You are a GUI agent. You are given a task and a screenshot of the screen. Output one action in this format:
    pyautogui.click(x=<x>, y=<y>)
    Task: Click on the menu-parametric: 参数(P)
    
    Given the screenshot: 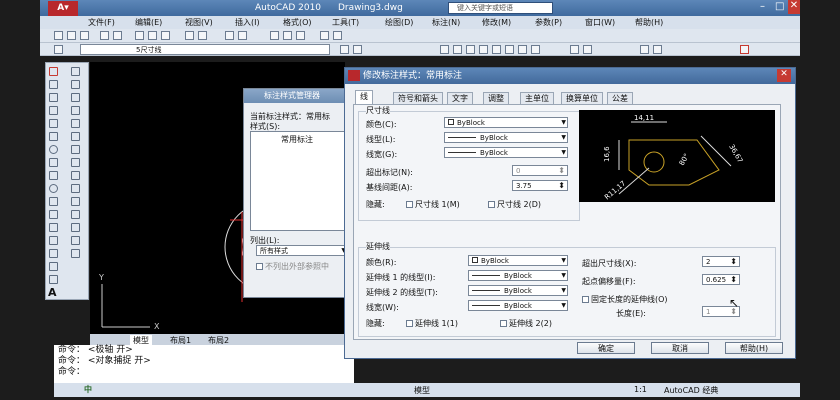 What is the action you would take?
    pyautogui.click(x=548, y=22)
    